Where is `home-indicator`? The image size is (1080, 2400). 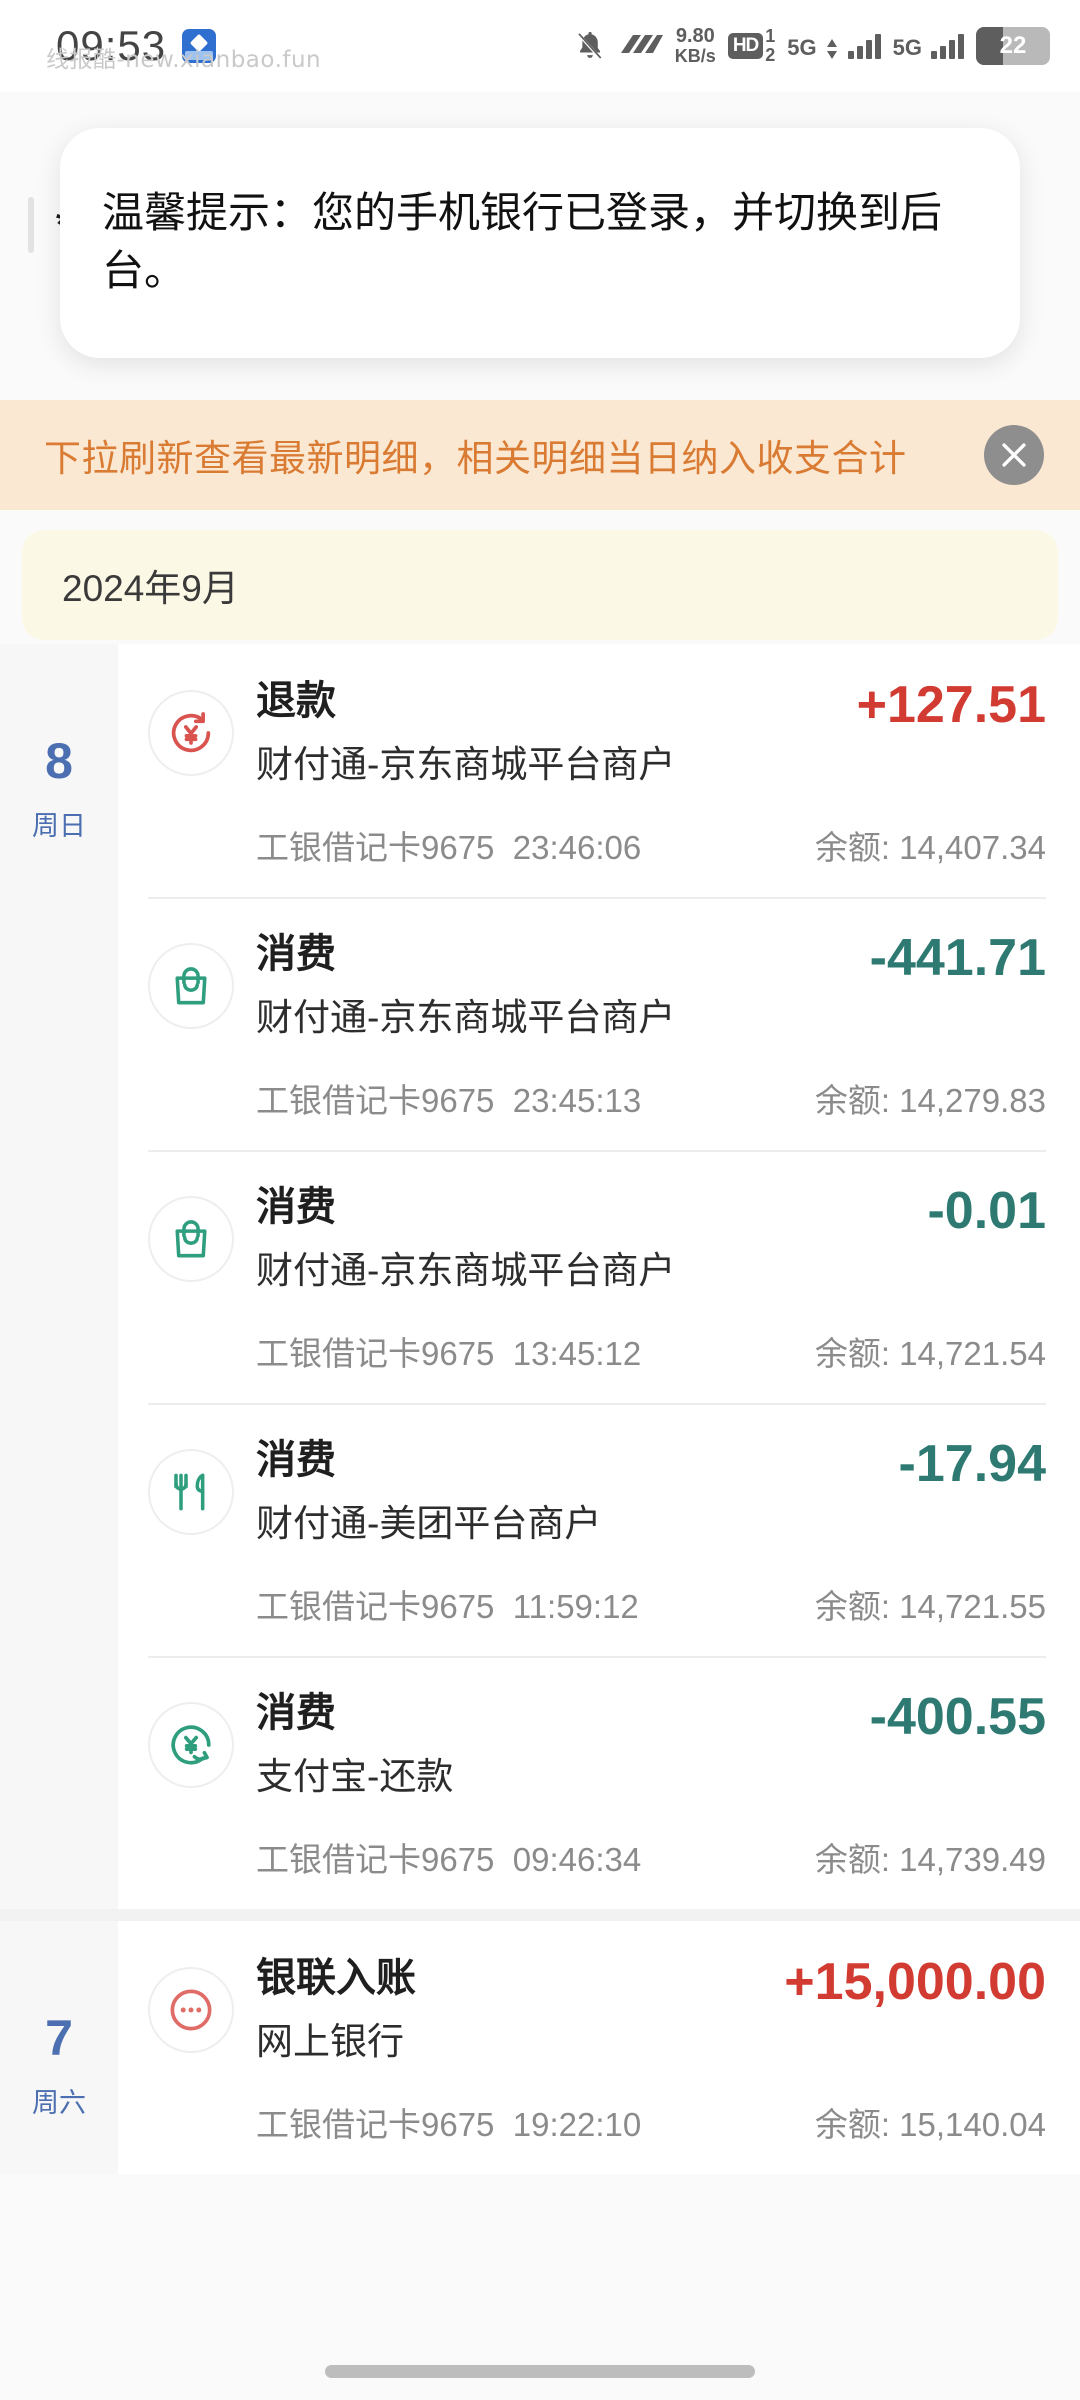
home-indicator is located at coordinates (540, 2371).